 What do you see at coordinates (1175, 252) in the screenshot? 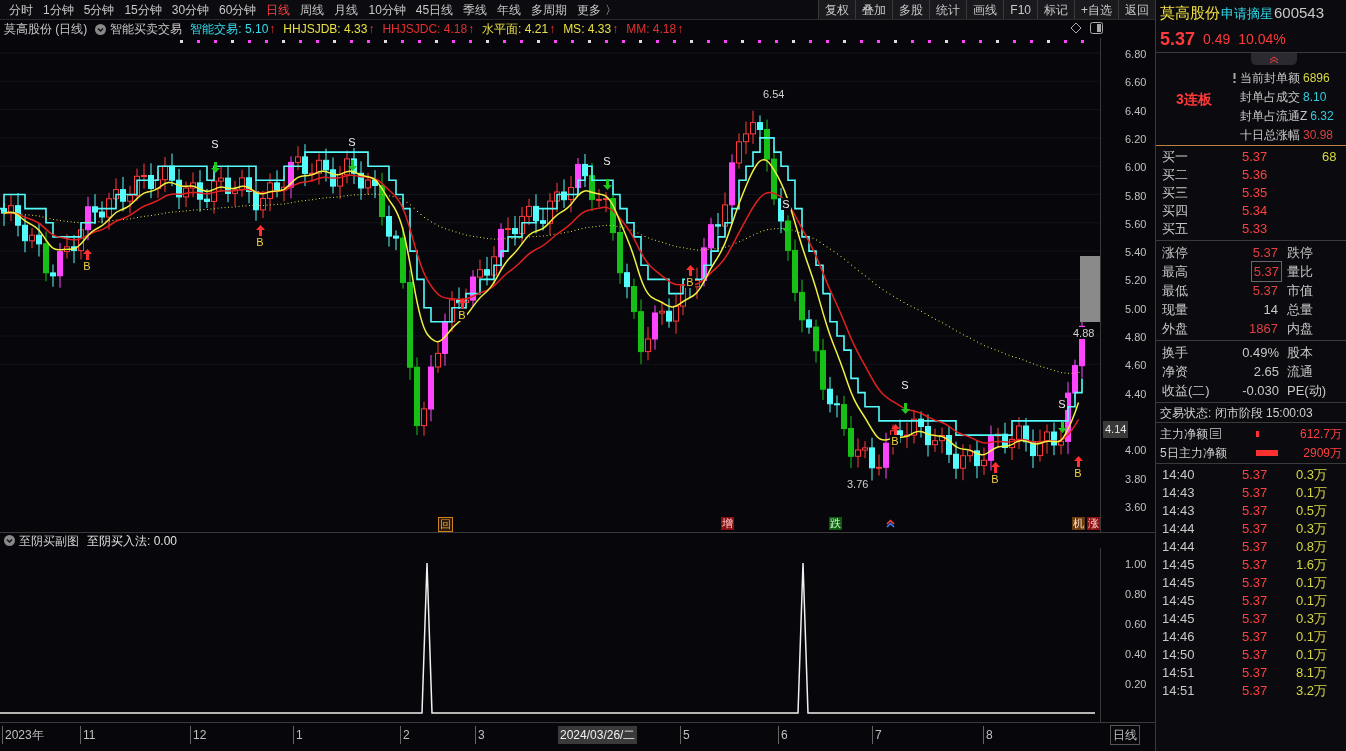
I see `field-label: 涨停` at bounding box center [1175, 252].